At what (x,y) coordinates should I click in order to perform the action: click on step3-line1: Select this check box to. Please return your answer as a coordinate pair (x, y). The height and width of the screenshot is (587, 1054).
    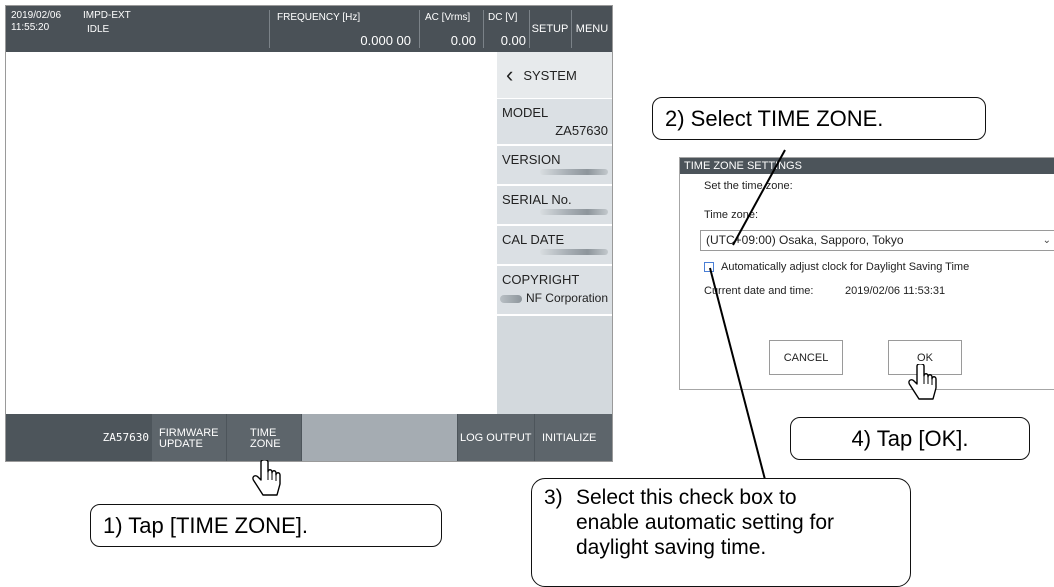
    Looking at the image, I should click on (686, 497).